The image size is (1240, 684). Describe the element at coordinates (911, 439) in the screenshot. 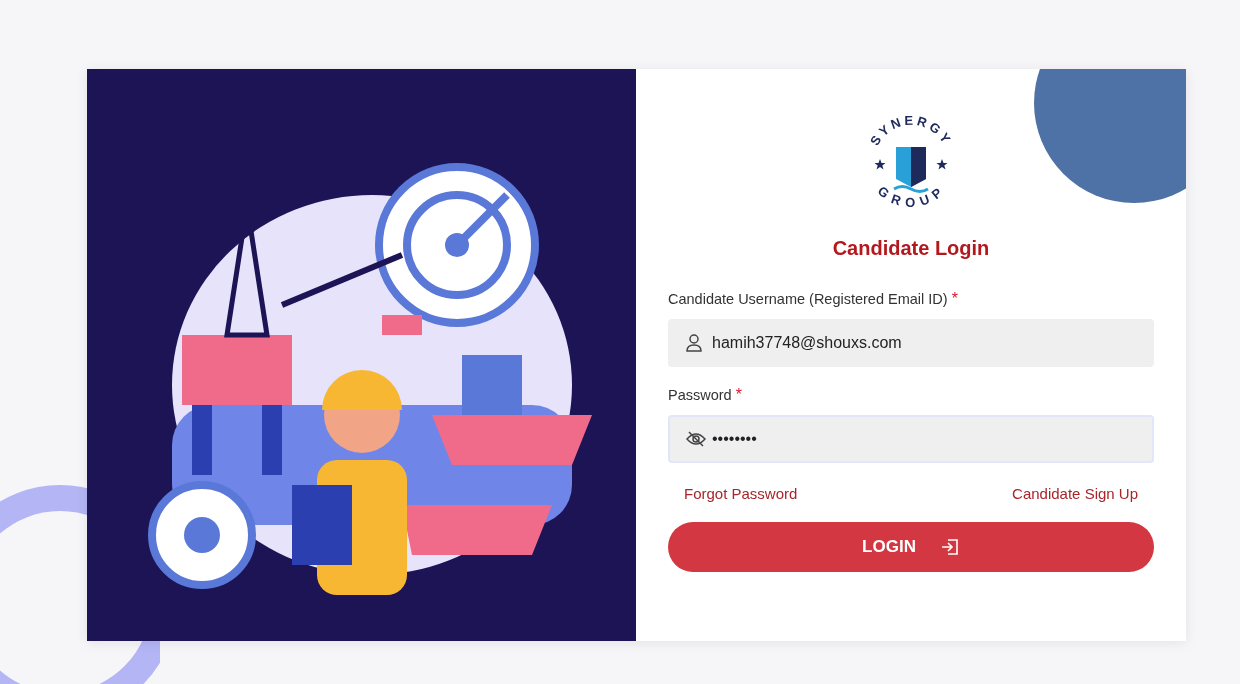

I see `password-field: ••••••••` at that location.